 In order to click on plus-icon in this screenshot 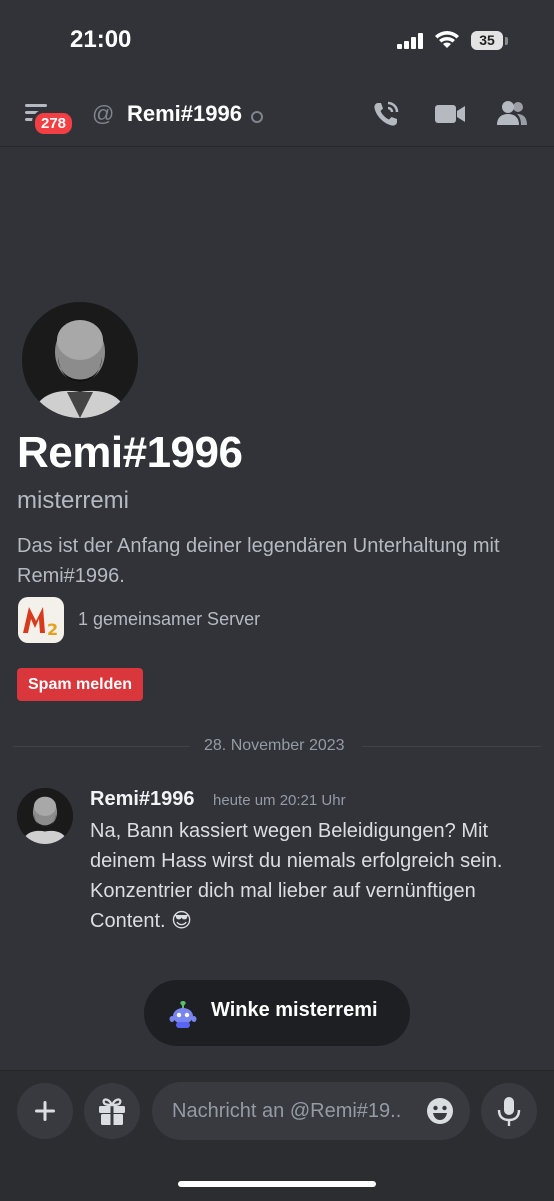, I will do `click(45, 1111)`.